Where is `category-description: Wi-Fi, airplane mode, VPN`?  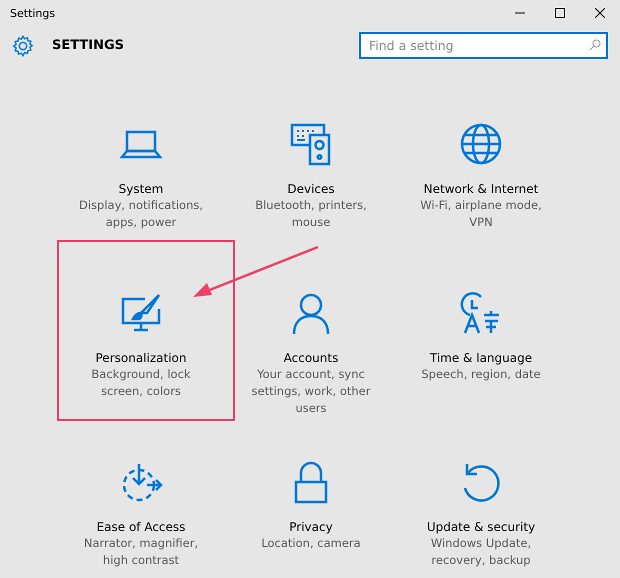
category-description: Wi-Fi, airplane mode, VPN is located at coordinates (481, 214).